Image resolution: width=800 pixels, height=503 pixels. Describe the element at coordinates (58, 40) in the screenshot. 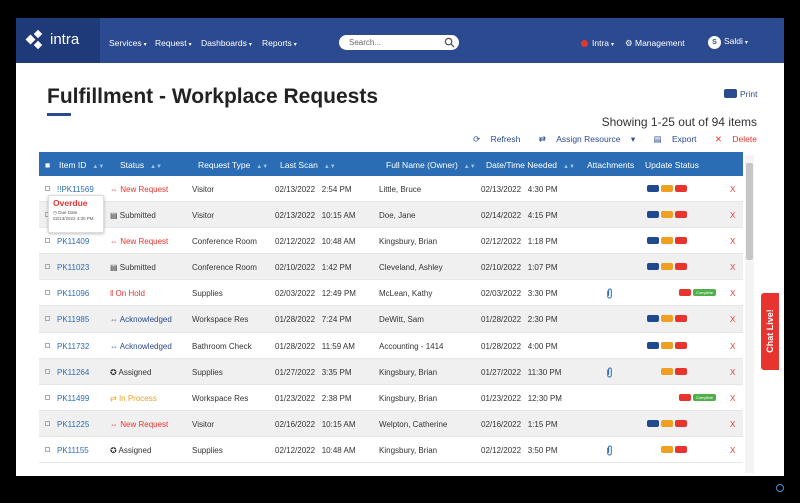

I see `brand: intra` at that location.